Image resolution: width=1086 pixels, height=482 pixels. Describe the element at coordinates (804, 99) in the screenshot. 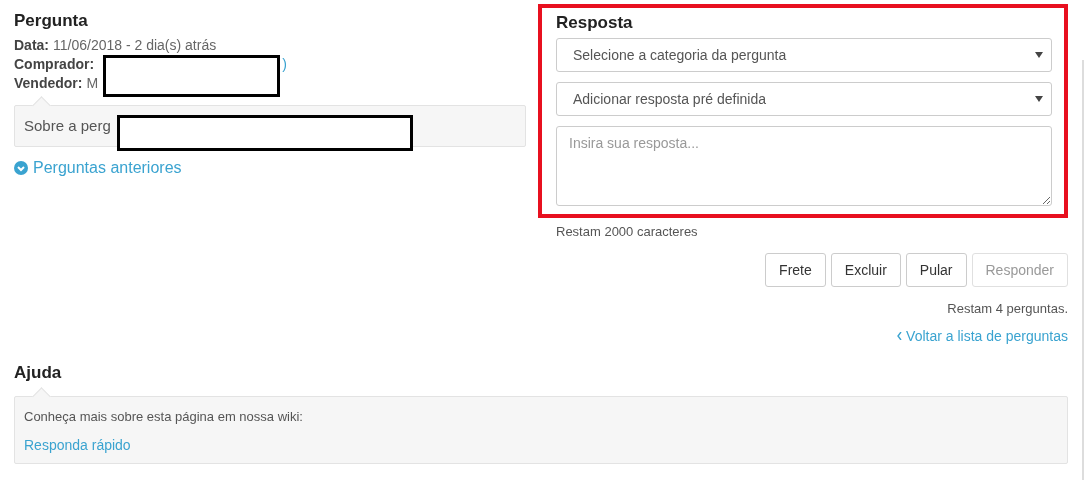

I see `preset-answer-select: Adicionar resposta pré definida` at that location.